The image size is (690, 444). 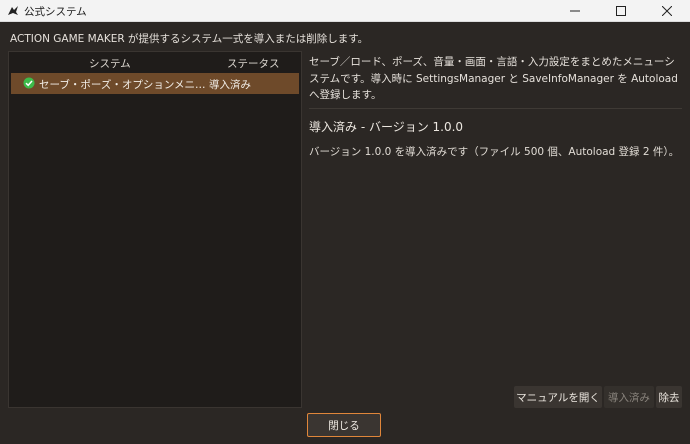 What do you see at coordinates (13, 10) in the screenshot?
I see `app-logo-icon` at bounding box center [13, 10].